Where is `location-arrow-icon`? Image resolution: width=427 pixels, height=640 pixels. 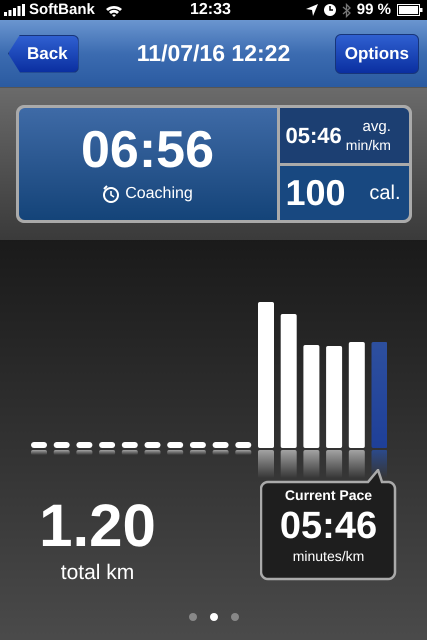
location-arrow-icon is located at coordinates (312, 10).